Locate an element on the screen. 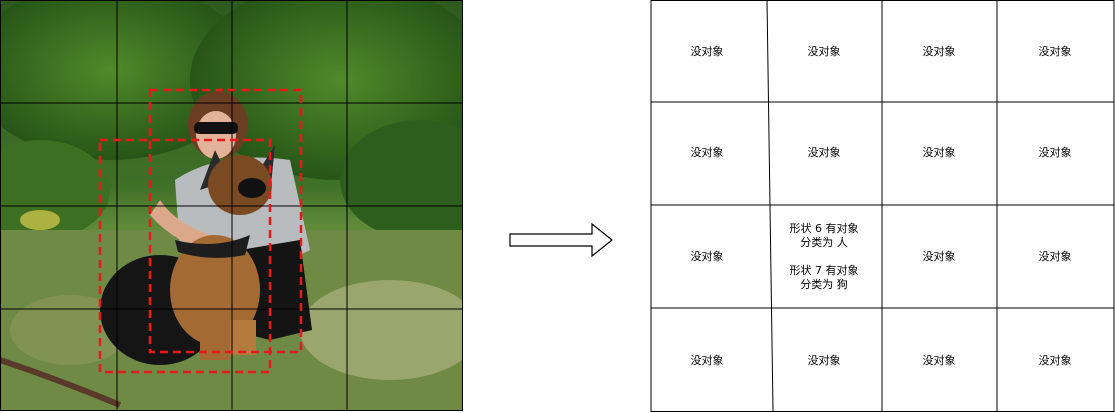 The height and width of the screenshot is (413, 1115). cell-label-r1-c1: 没对象 is located at coordinates (824, 152).